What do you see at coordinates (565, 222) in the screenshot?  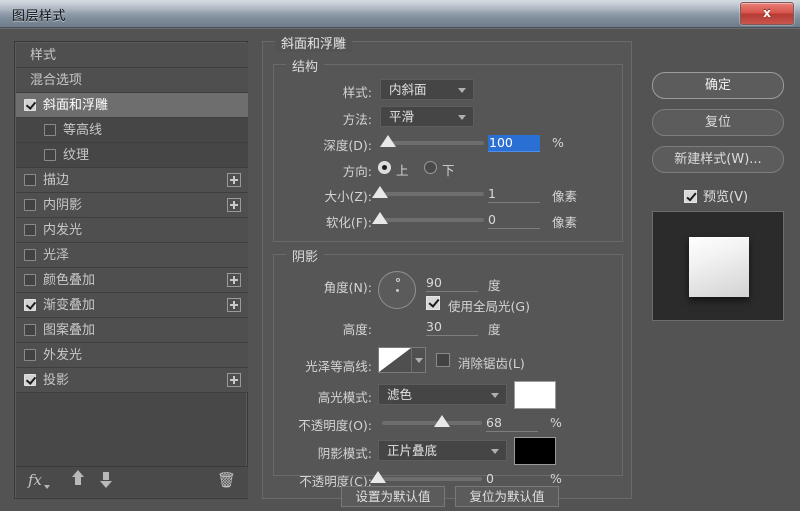 I see `soften-unit: 像素` at bounding box center [565, 222].